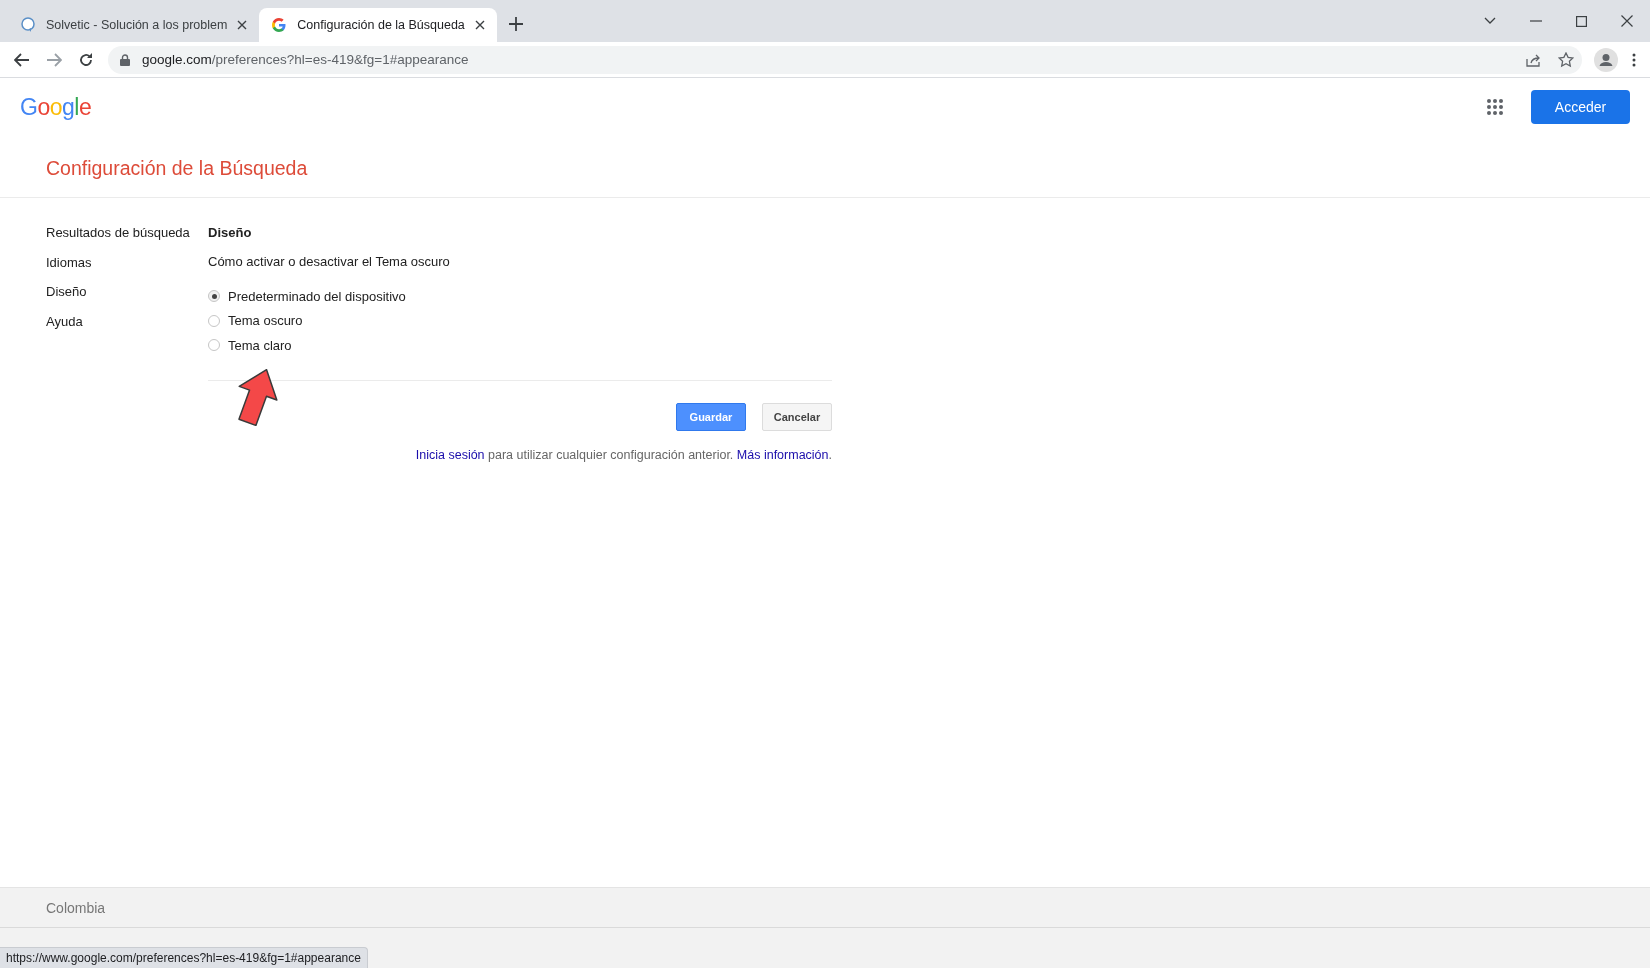  What do you see at coordinates (230, 233) in the screenshot?
I see `section-heading: Diseño` at bounding box center [230, 233].